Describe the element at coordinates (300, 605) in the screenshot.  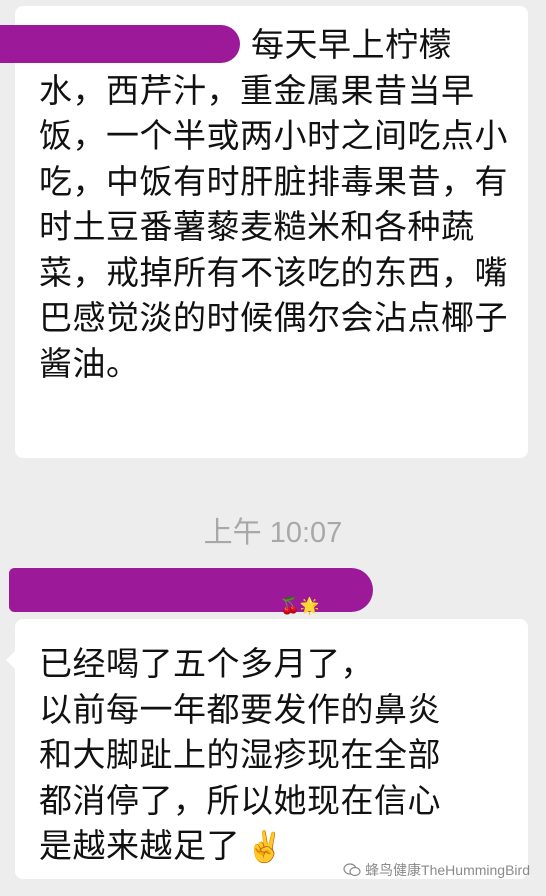
I see `sender-emoji-icon: 🍒🌟` at that location.